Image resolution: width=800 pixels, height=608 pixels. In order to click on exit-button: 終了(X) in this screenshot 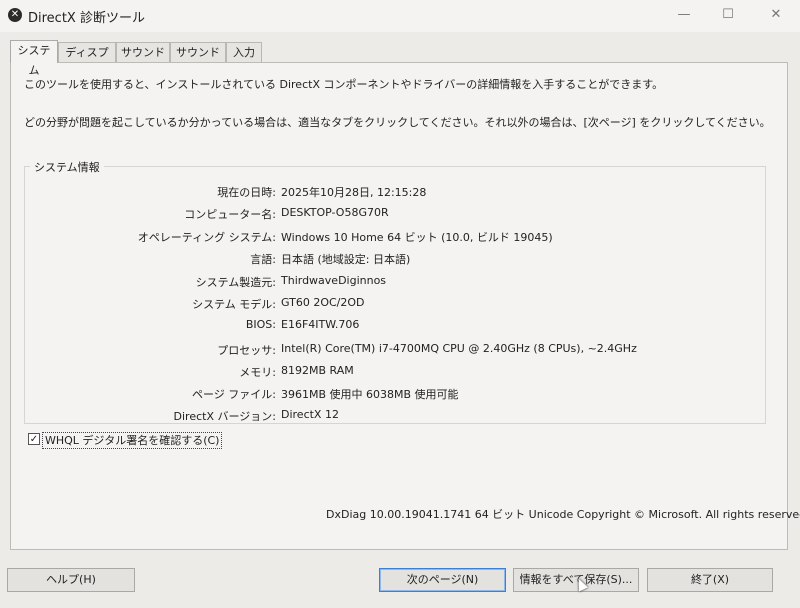, I will do `click(710, 580)`.